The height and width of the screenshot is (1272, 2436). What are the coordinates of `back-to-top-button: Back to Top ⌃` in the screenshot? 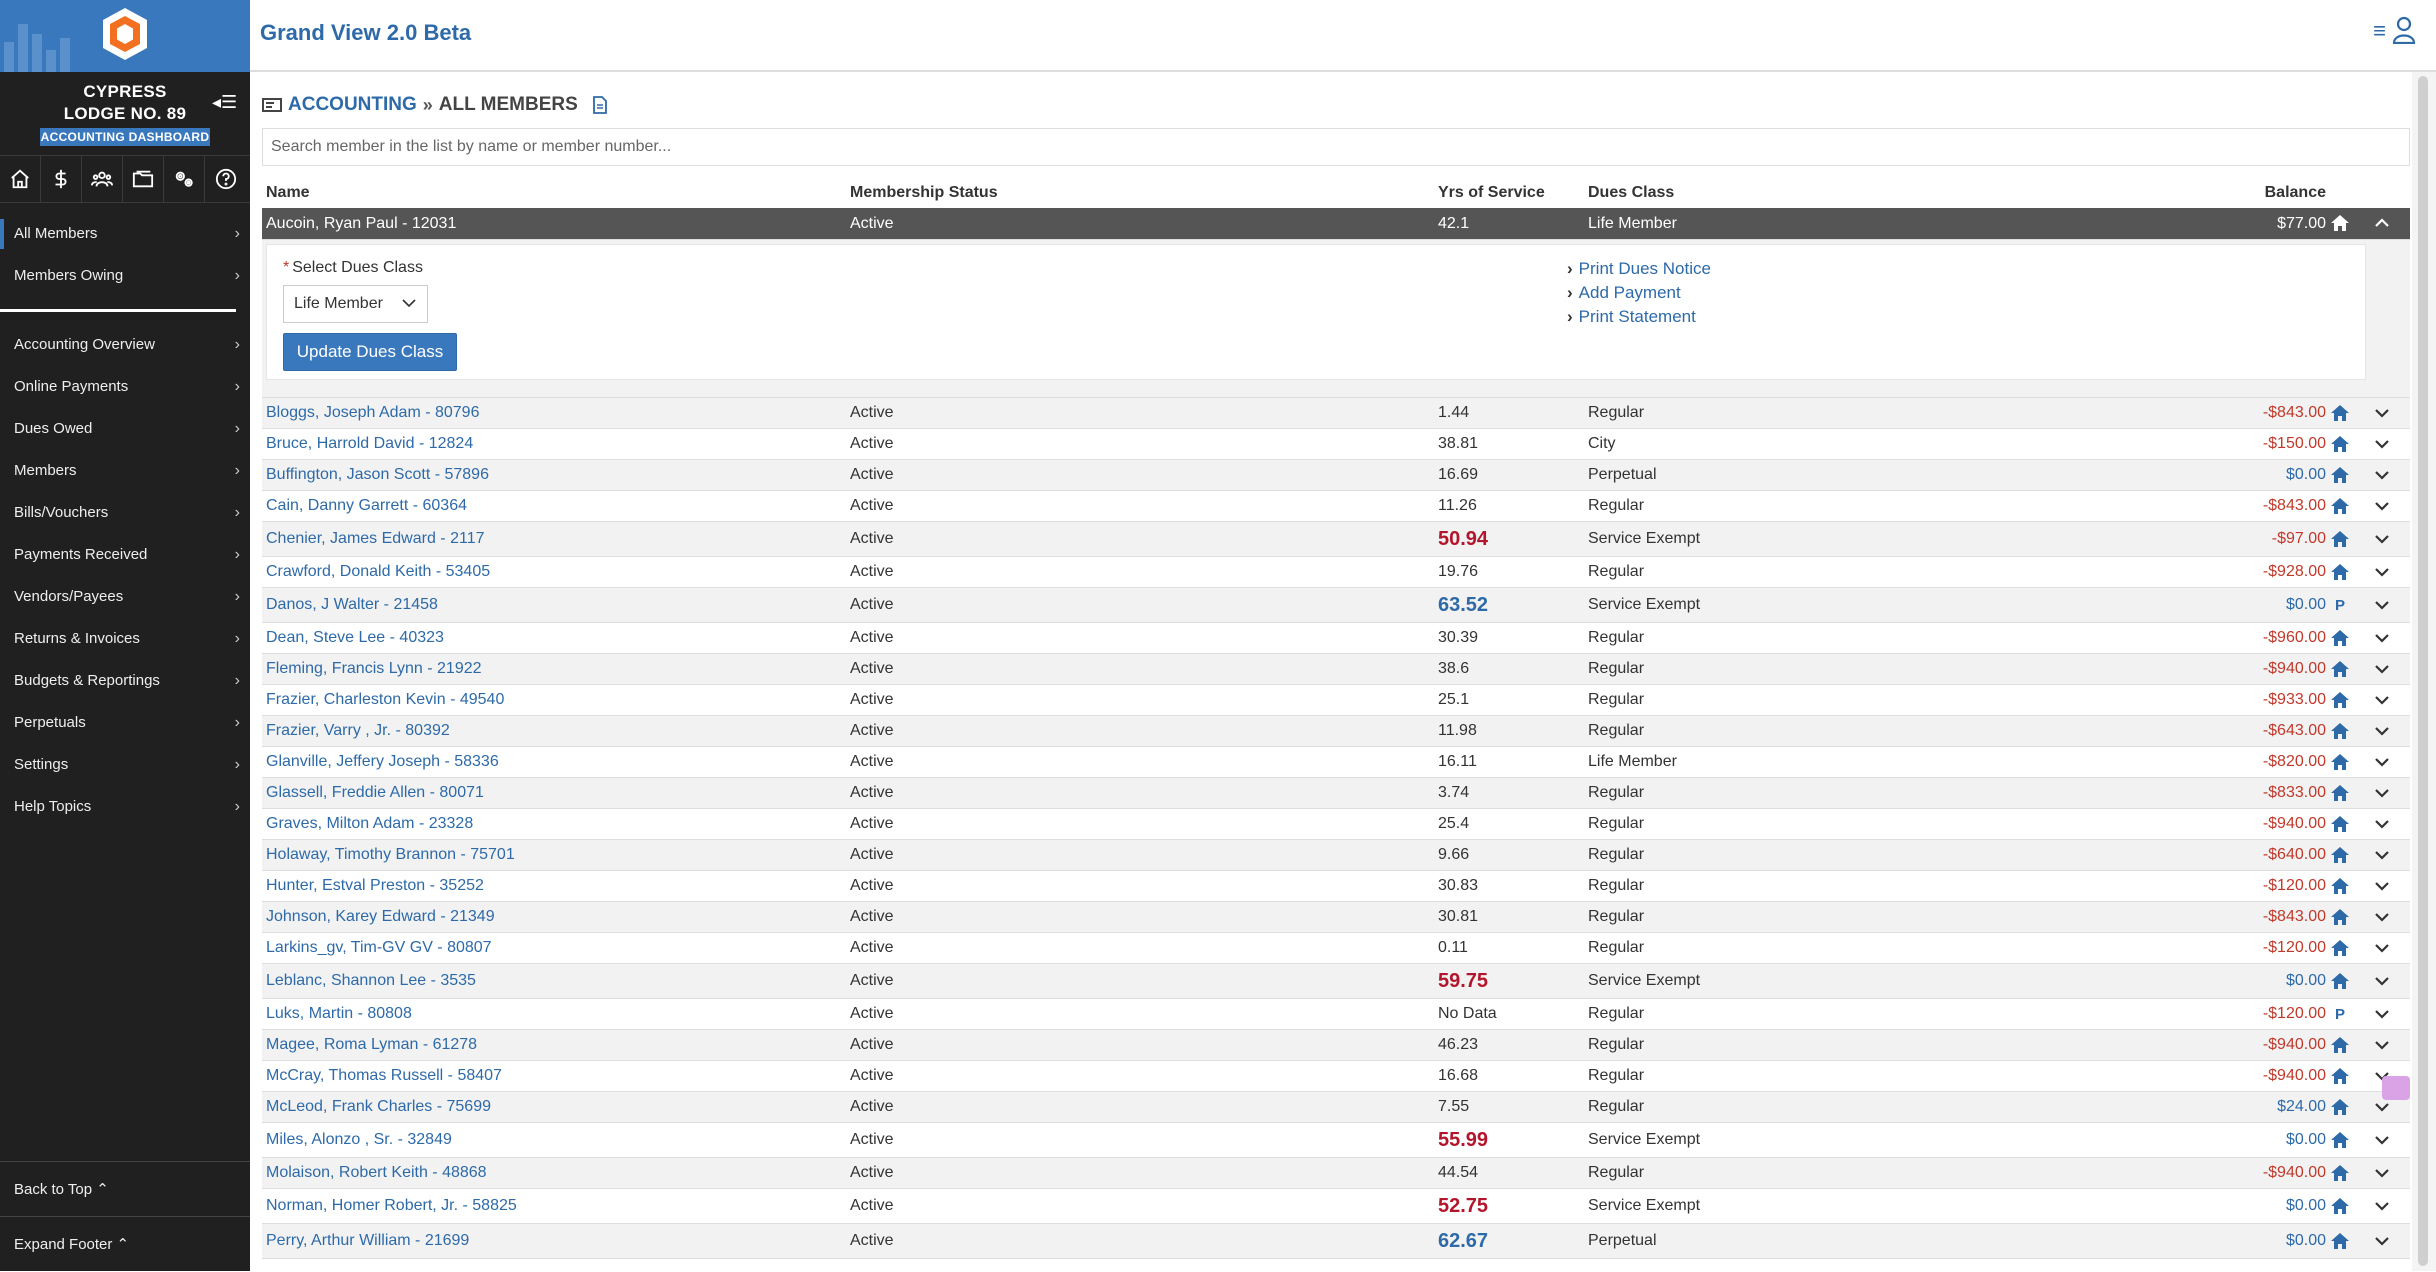 It's located at (125, 1188).